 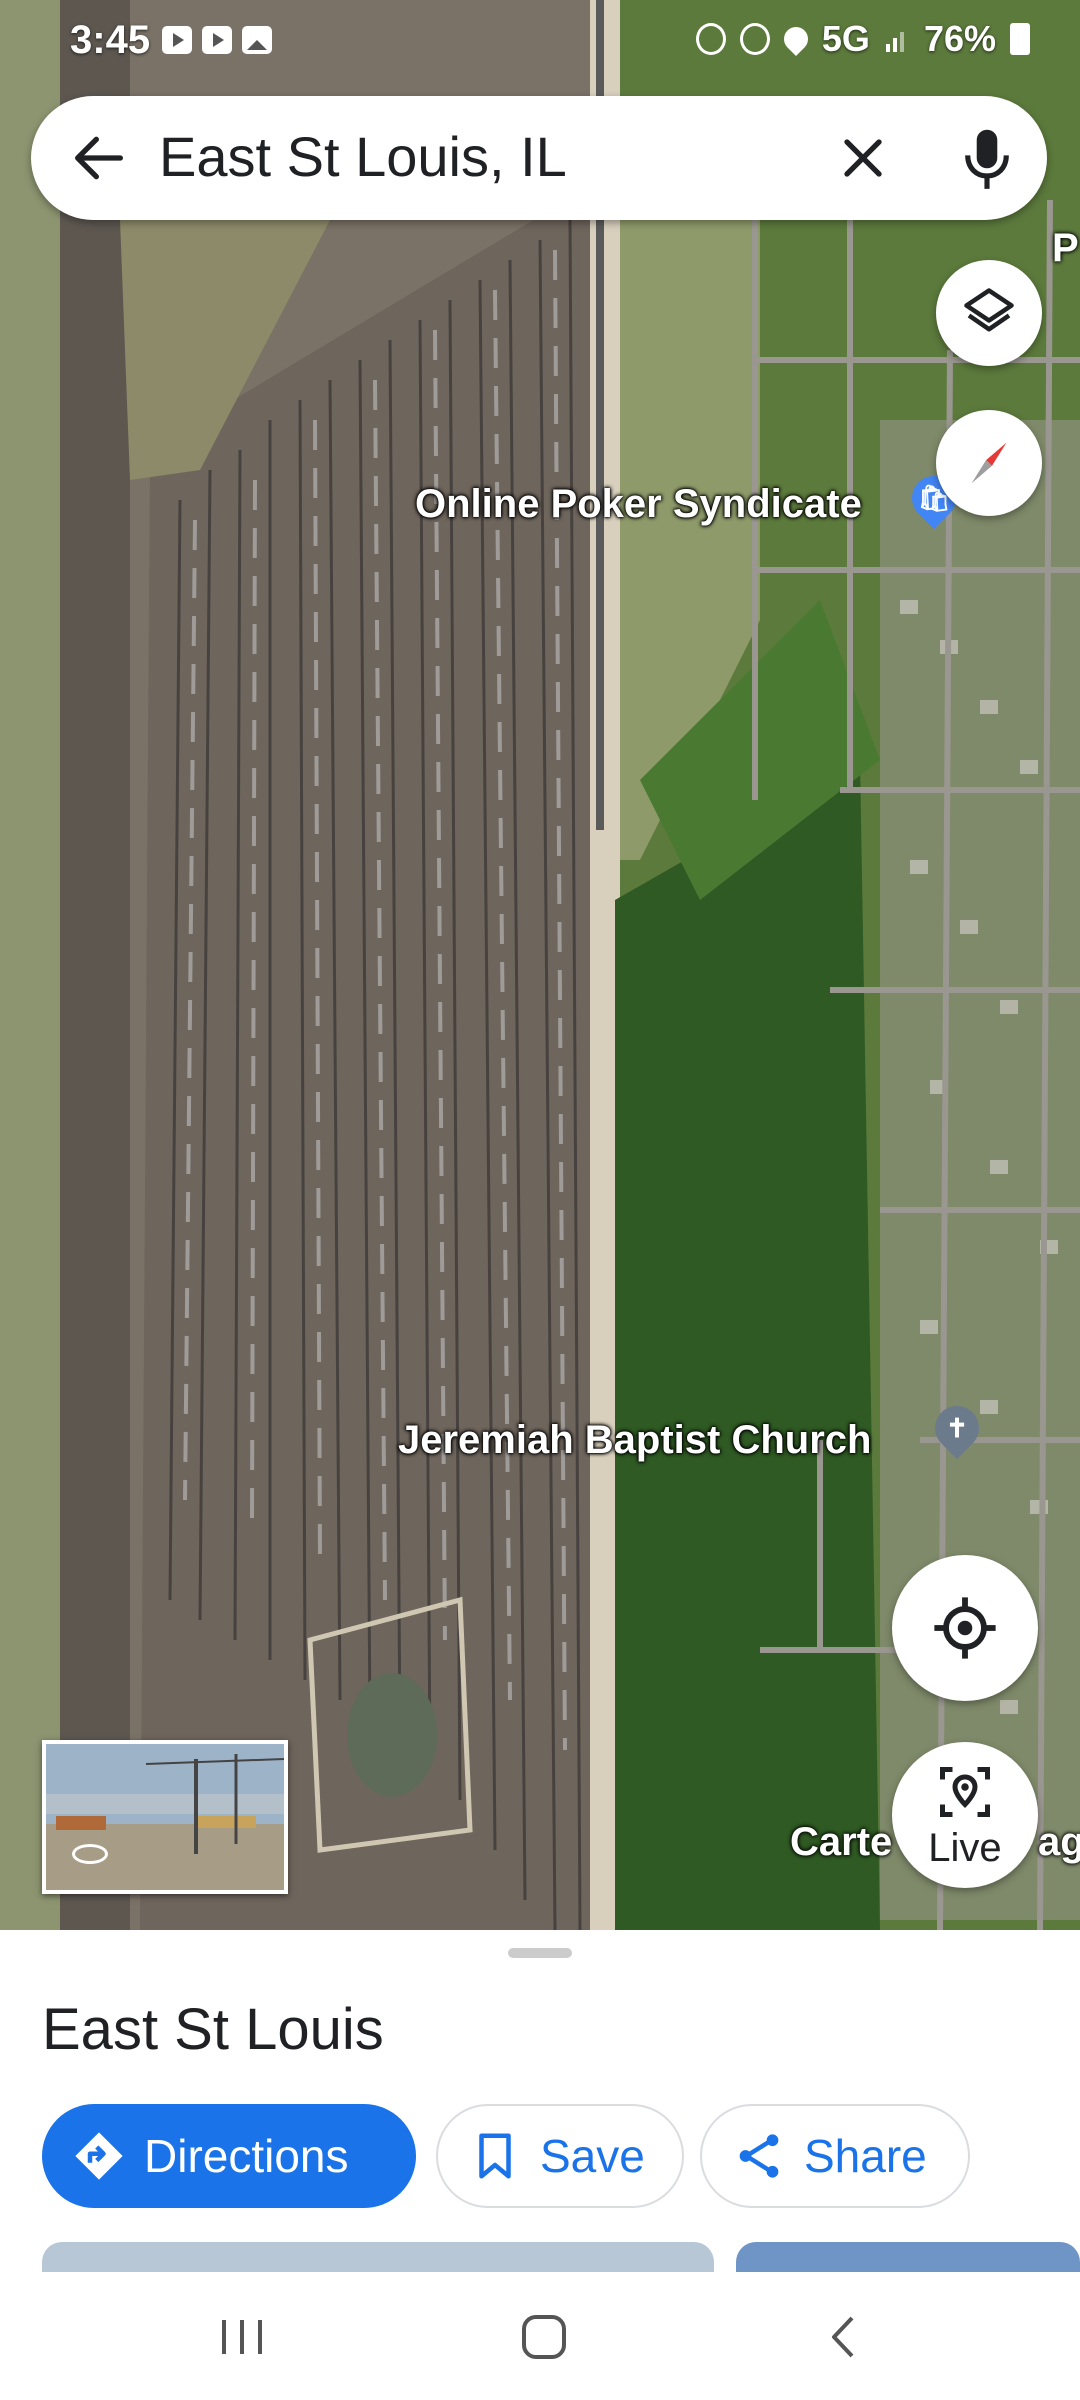 I want to click on back-arrow-icon, so click(x=99, y=158).